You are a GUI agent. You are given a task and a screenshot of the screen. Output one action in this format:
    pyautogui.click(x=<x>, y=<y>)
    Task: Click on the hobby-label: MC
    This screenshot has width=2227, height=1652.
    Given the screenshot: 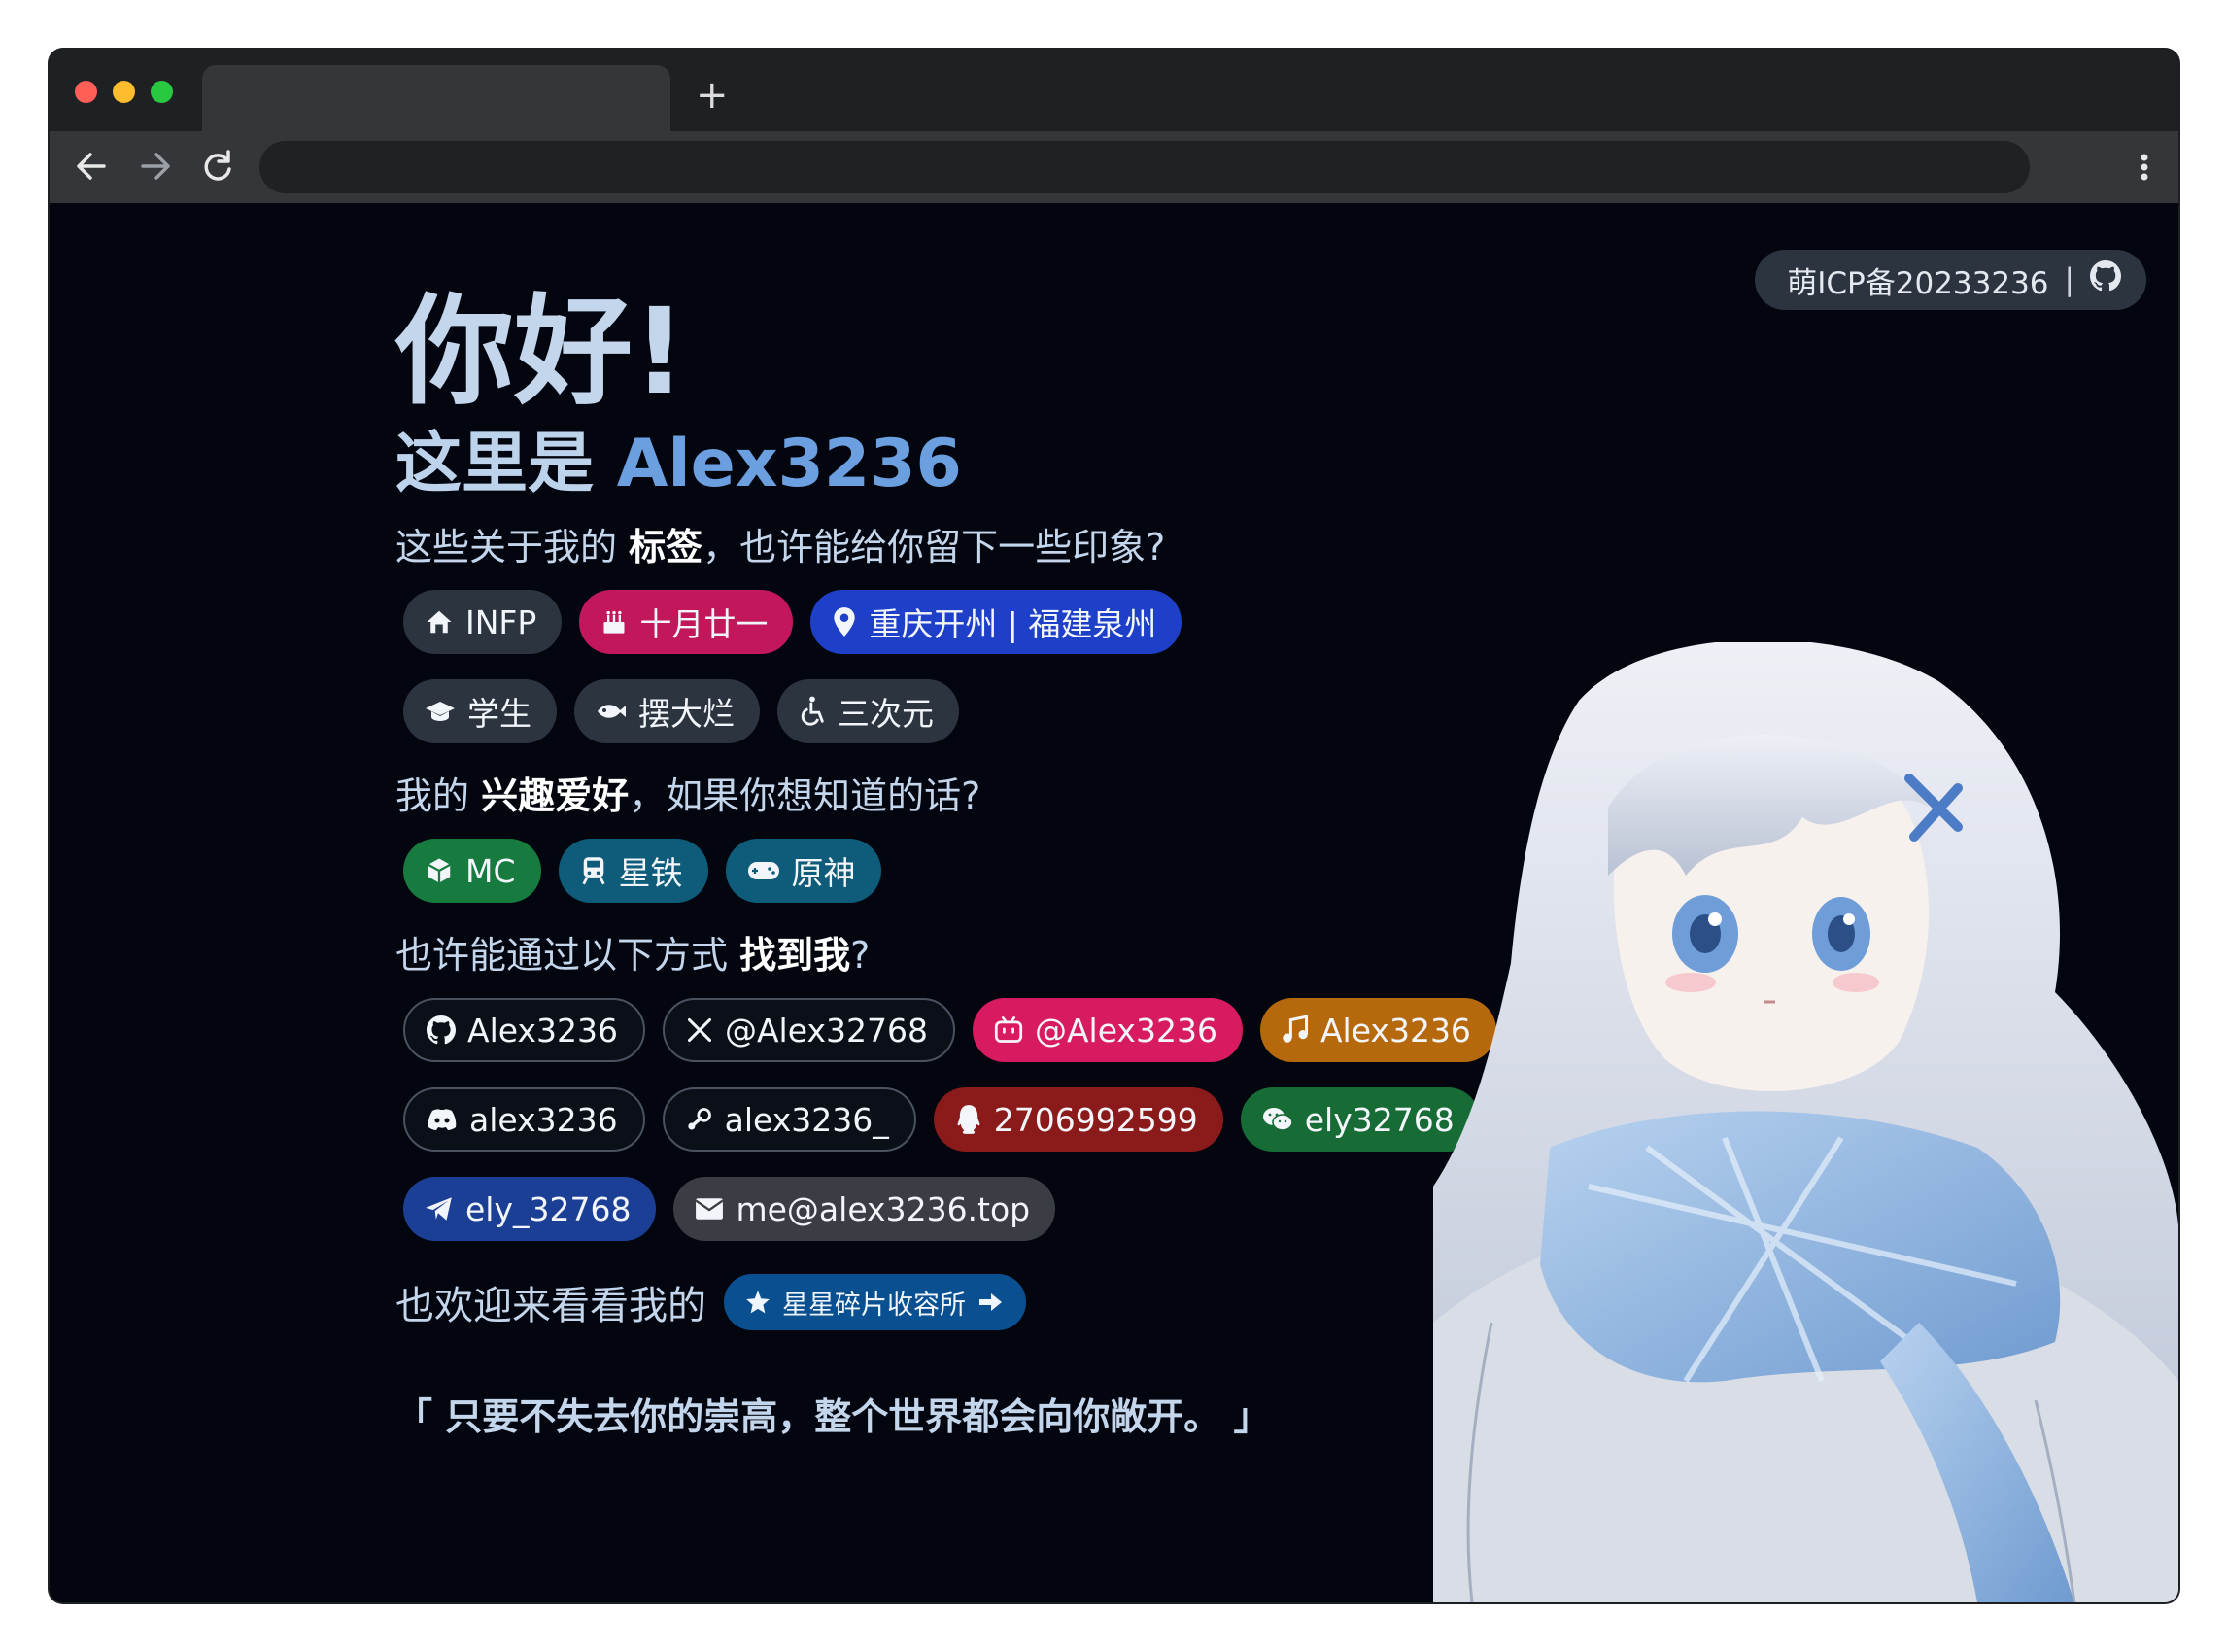 What is the action you would take?
    pyautogui.click(x=491, y=871)
    